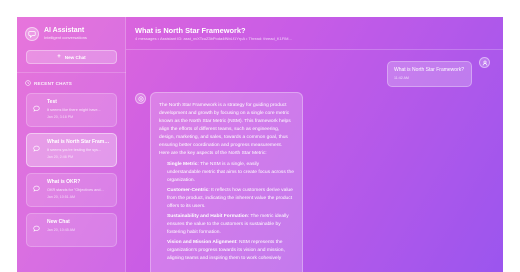 This screenshot has width=520, height=272. I want to click on new-chat-button: + New Chat, so click(71, 57).